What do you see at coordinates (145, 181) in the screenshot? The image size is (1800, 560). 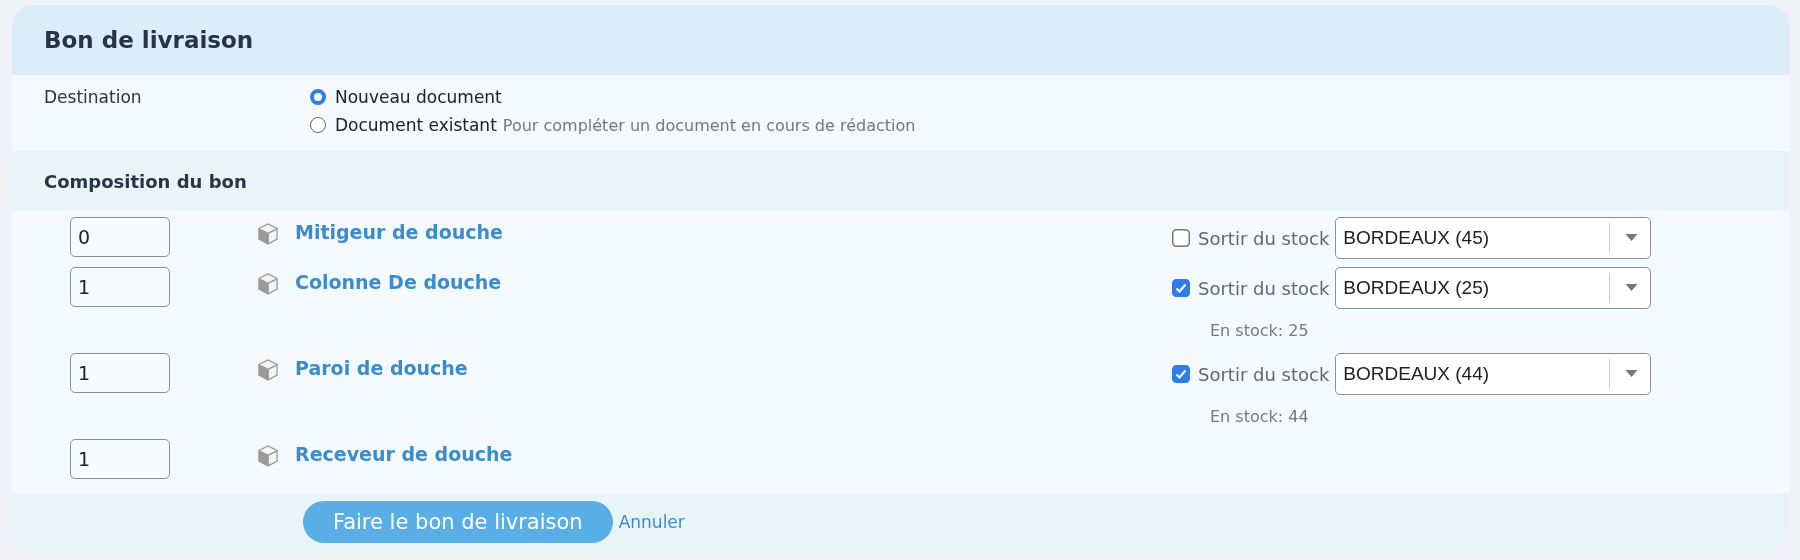 I see `section-title: Composition du bon` at bounding box center [145, 181].